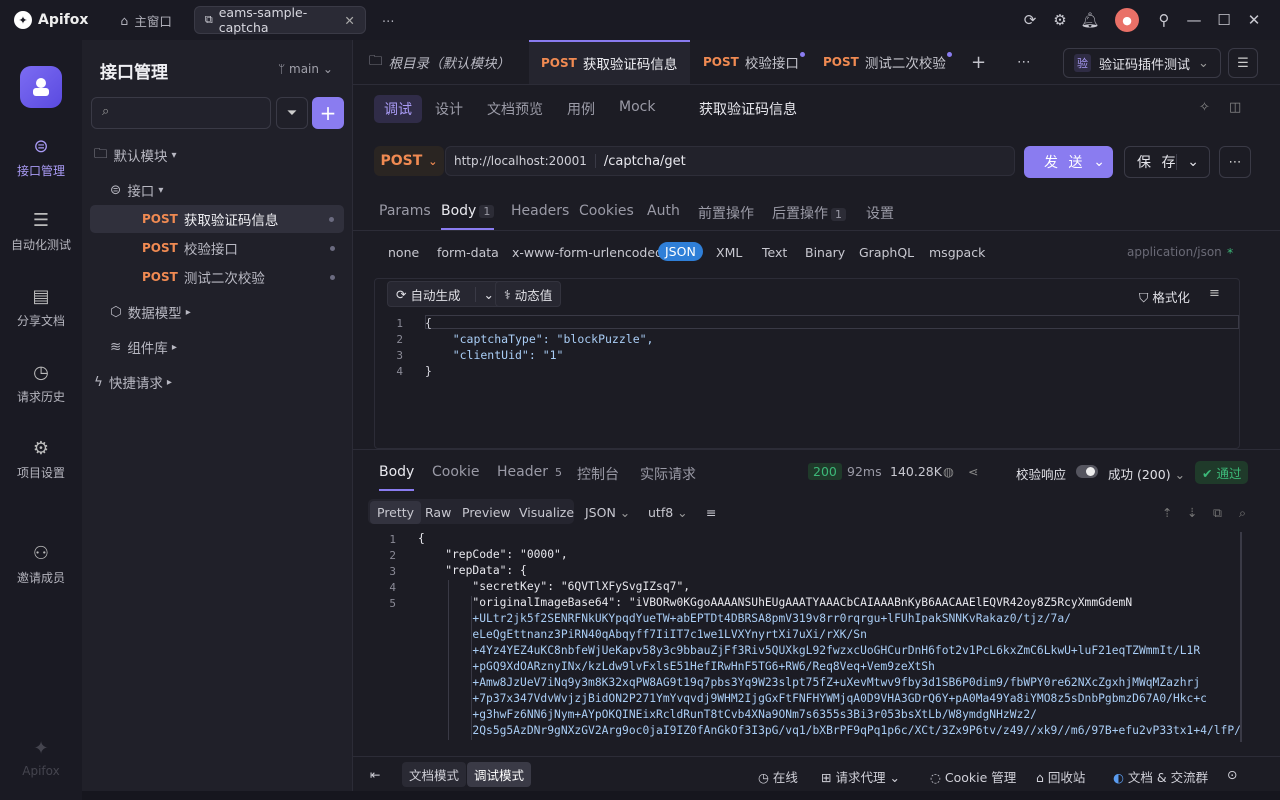 This screenshot has width=1280, height=800. What do you see at coordinates (1060, 776) in the screenshot?
I see `recycle-bin-button: ⌂ 回收站` at bounding box center [1060, 776].